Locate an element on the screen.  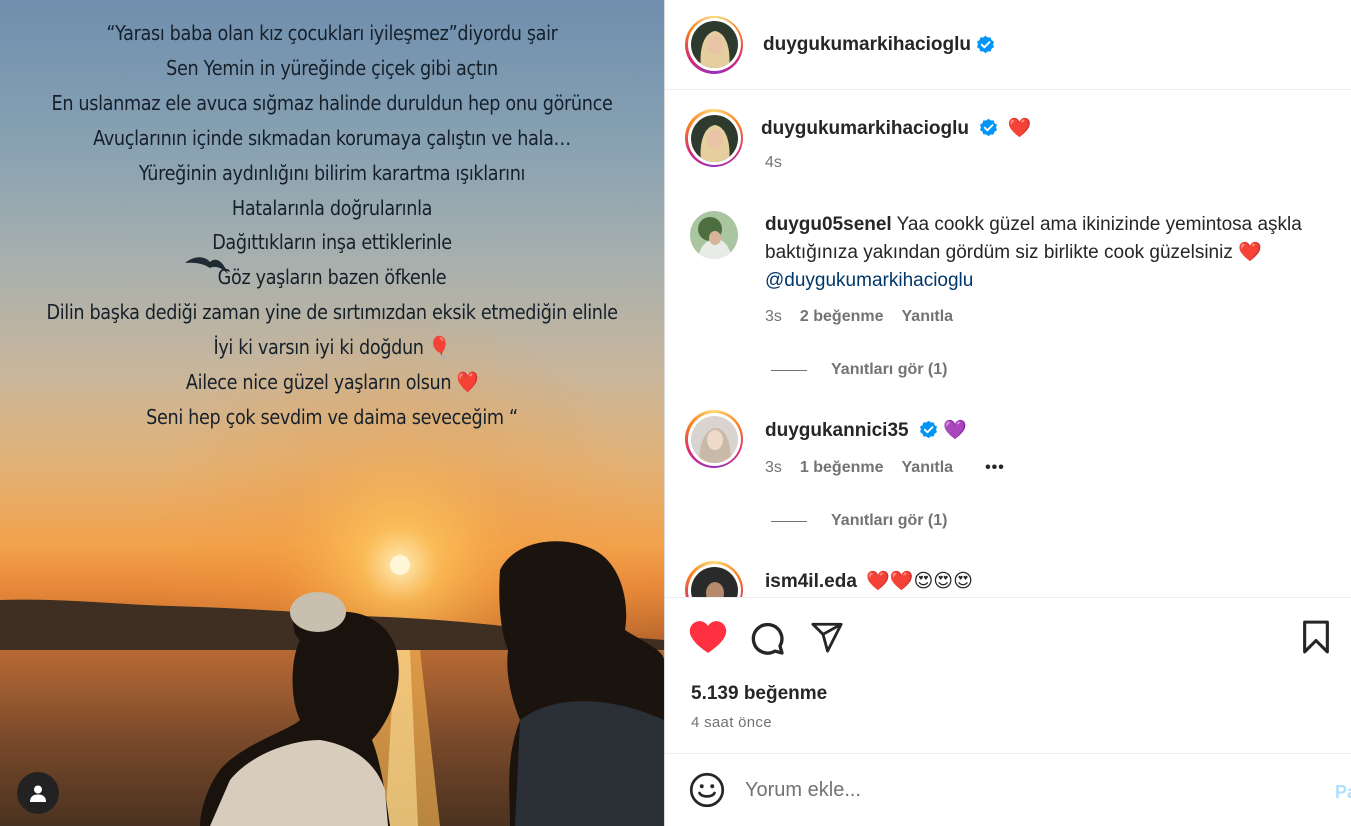
caption-time-label: 4s is located at coordinates (773, 163).